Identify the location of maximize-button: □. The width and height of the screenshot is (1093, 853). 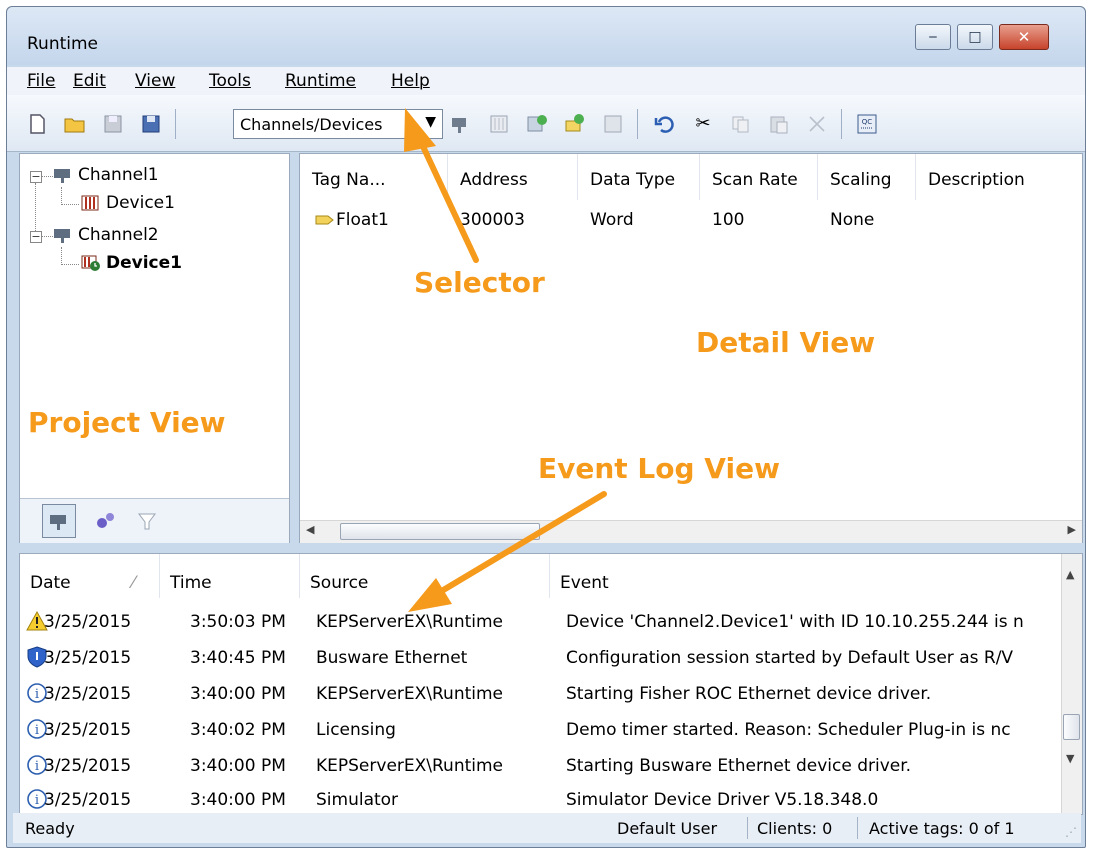
(975, 37).